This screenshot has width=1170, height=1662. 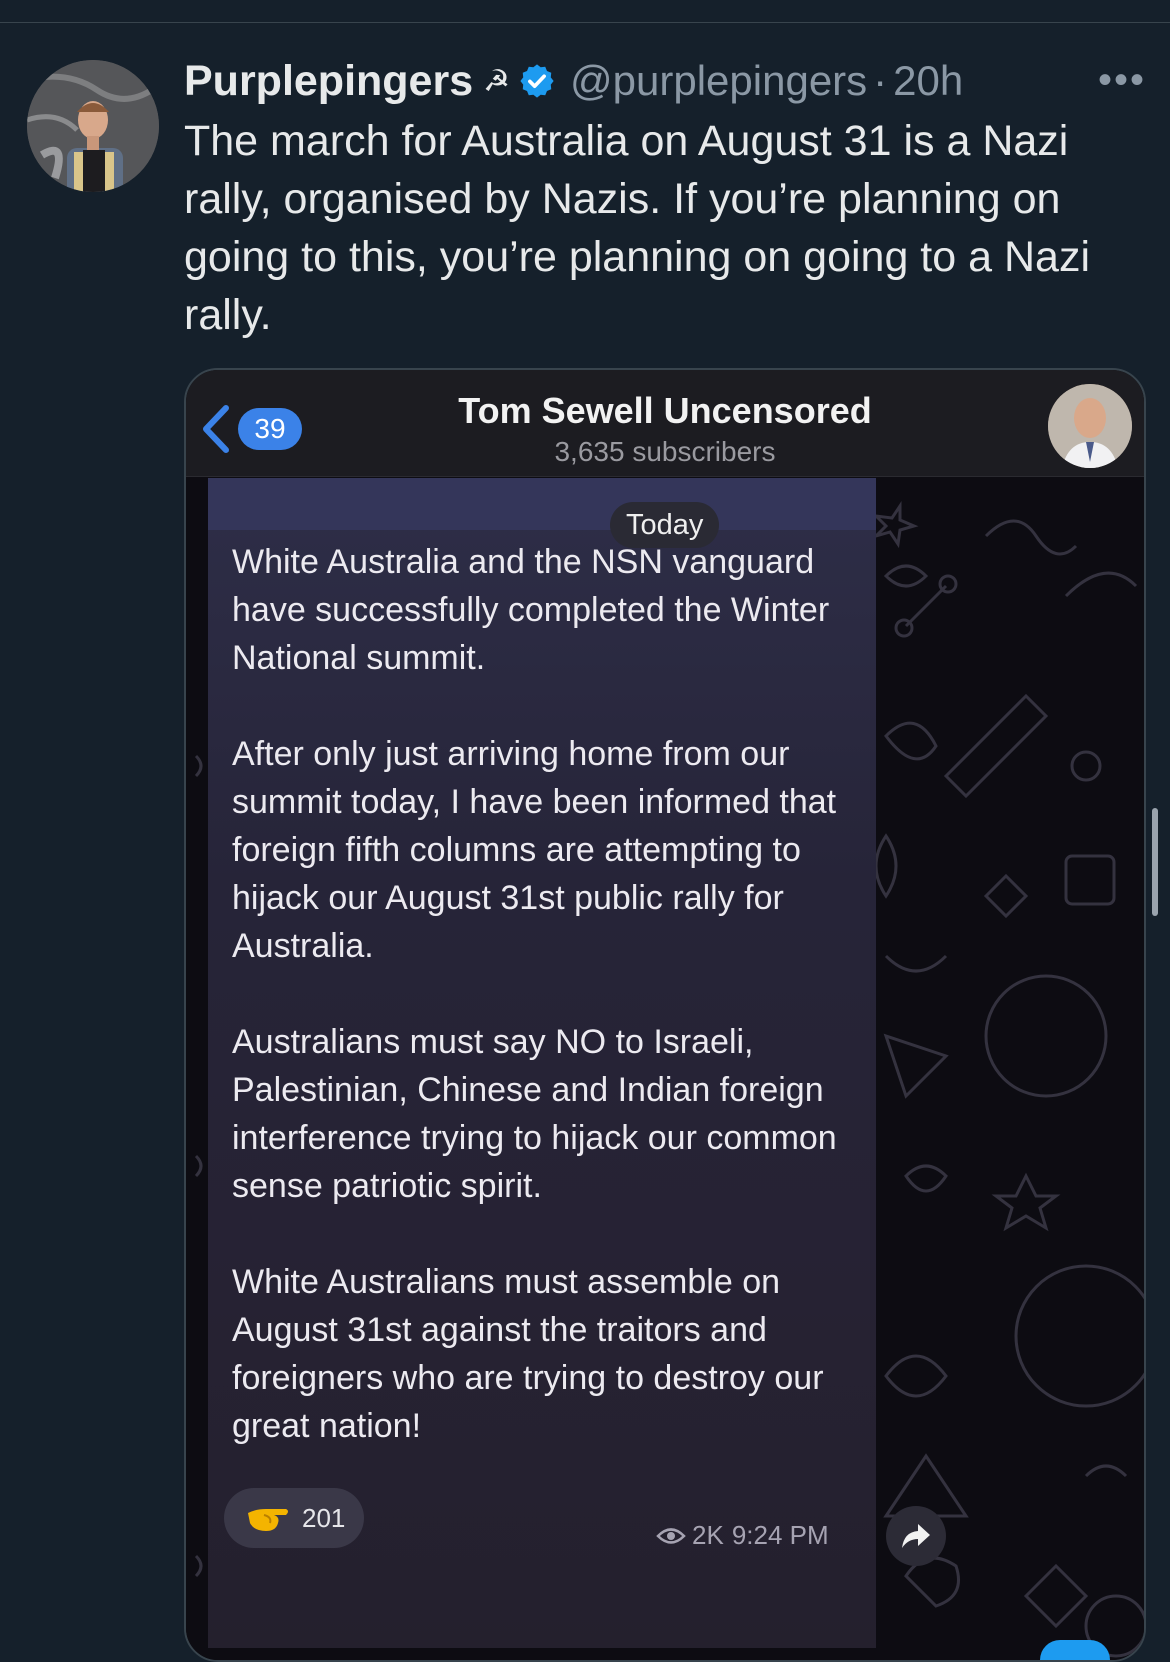 What do you see at coordinates (268, 1520) in the screenshot?
I see `pointing-hand-icon` at bounding box center [268, 1520].